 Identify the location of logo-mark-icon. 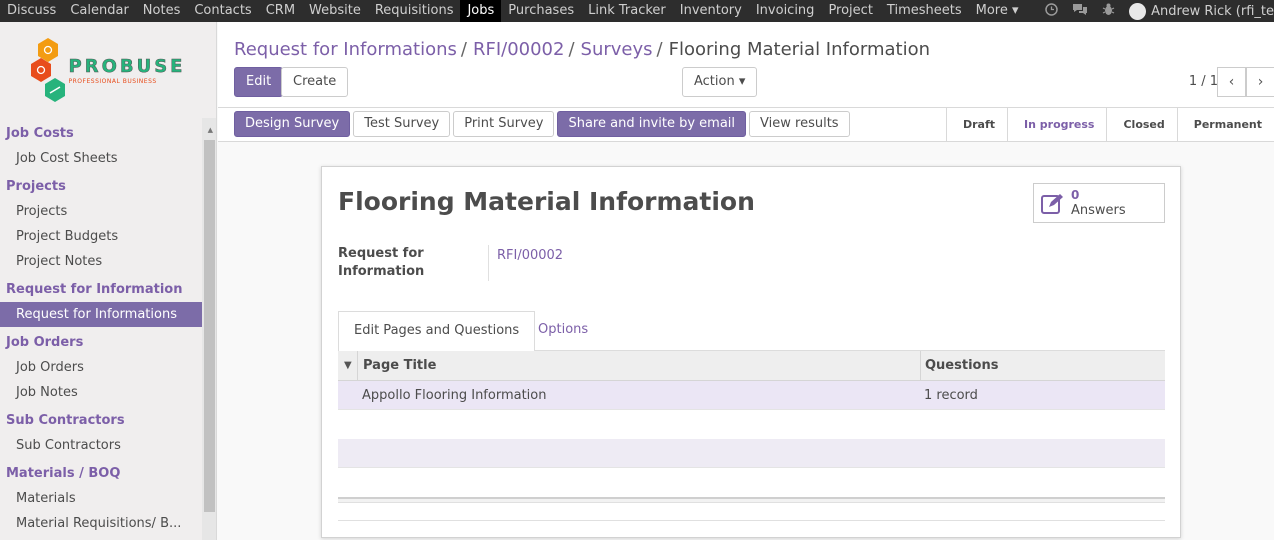
(47, 70).